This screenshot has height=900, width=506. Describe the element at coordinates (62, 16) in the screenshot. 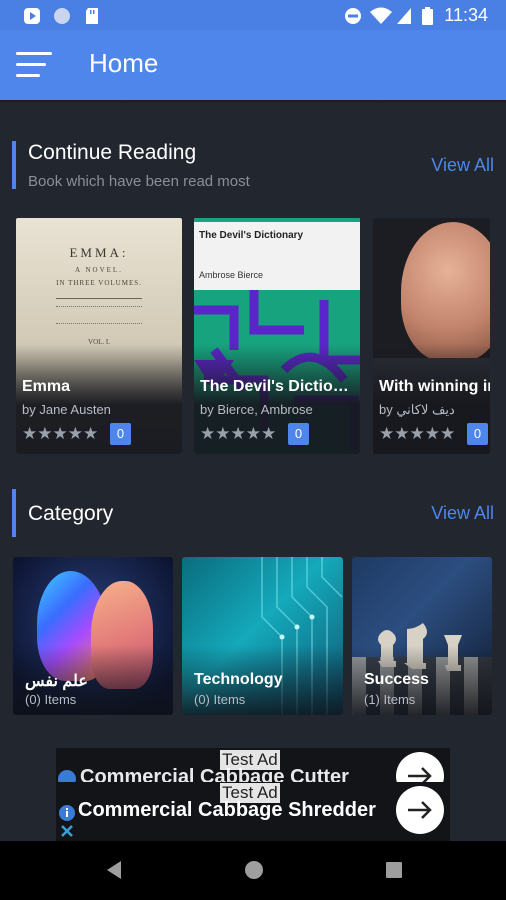

I see `sync-icon` at that location.